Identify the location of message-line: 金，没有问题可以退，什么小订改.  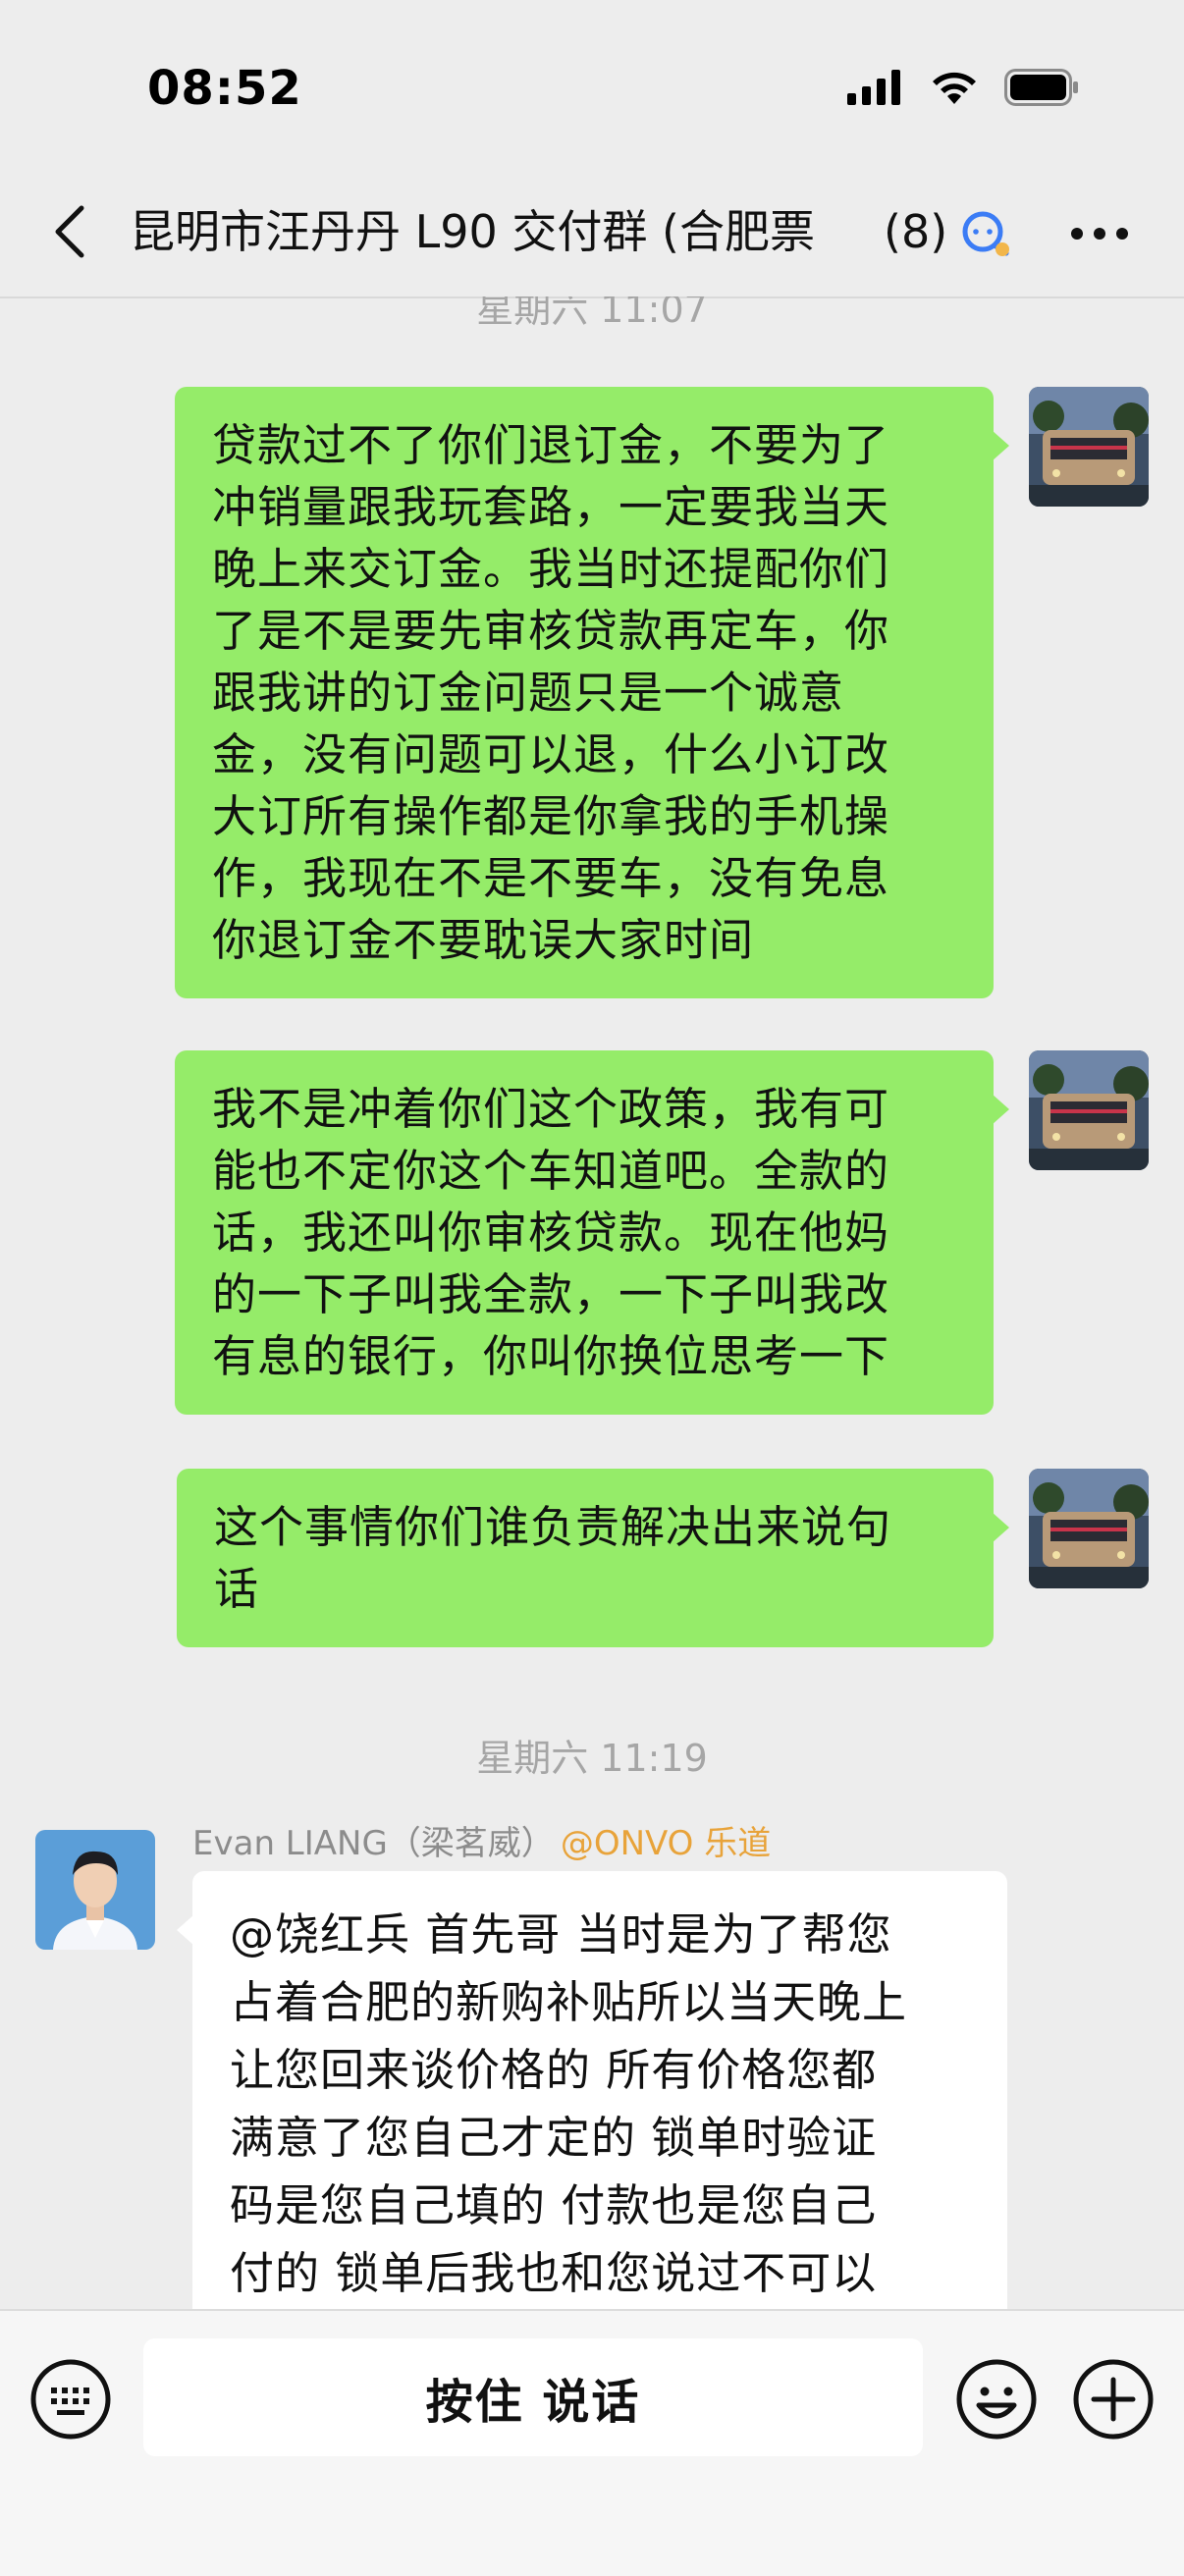
(551, 754).